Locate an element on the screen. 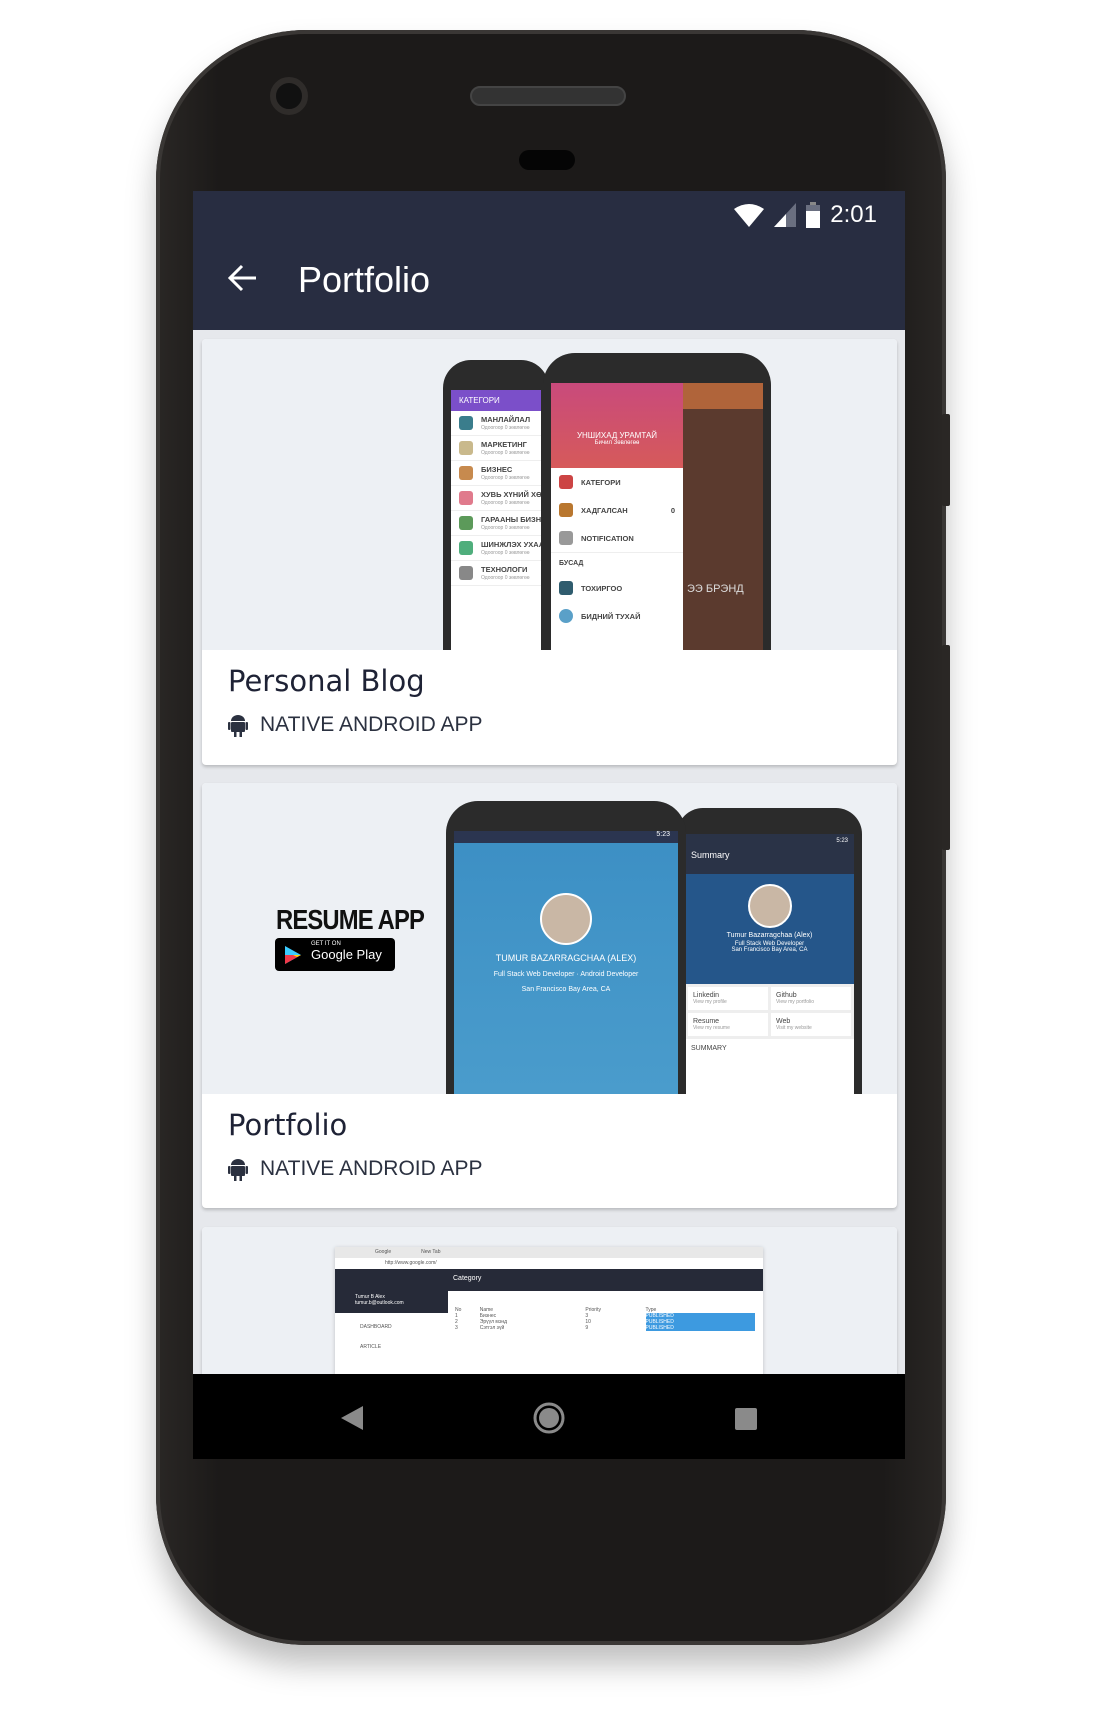 The height and width of the screenshot is (1709, 1101). mockup-row: ХУВЬ ХҮНИЙ ХӨГЖОдоогоор 0 зөвлөгөө is located at coordinates (496, 498).